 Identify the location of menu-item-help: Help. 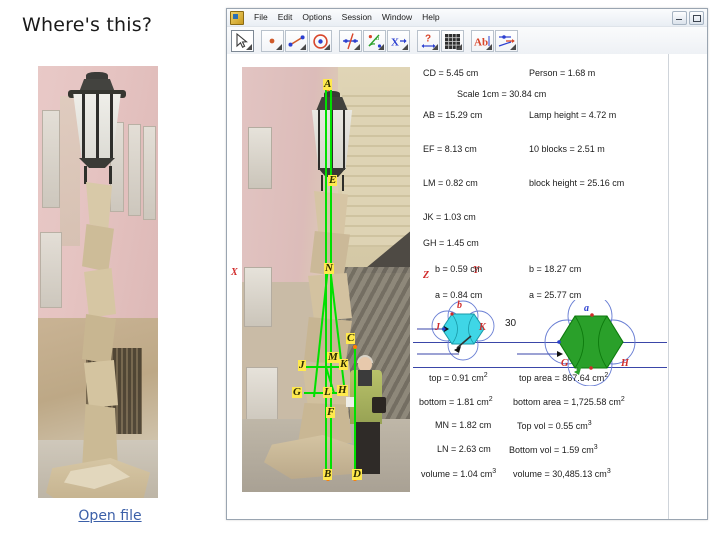
(430, 17).